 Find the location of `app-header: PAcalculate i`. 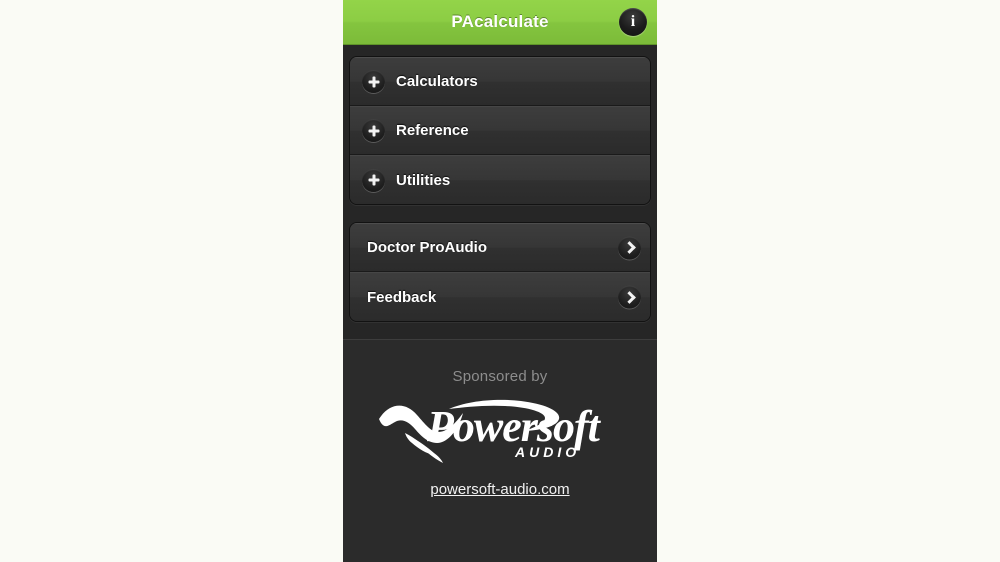

app-header: PAcalculate i is located at coordinates (500, 22).